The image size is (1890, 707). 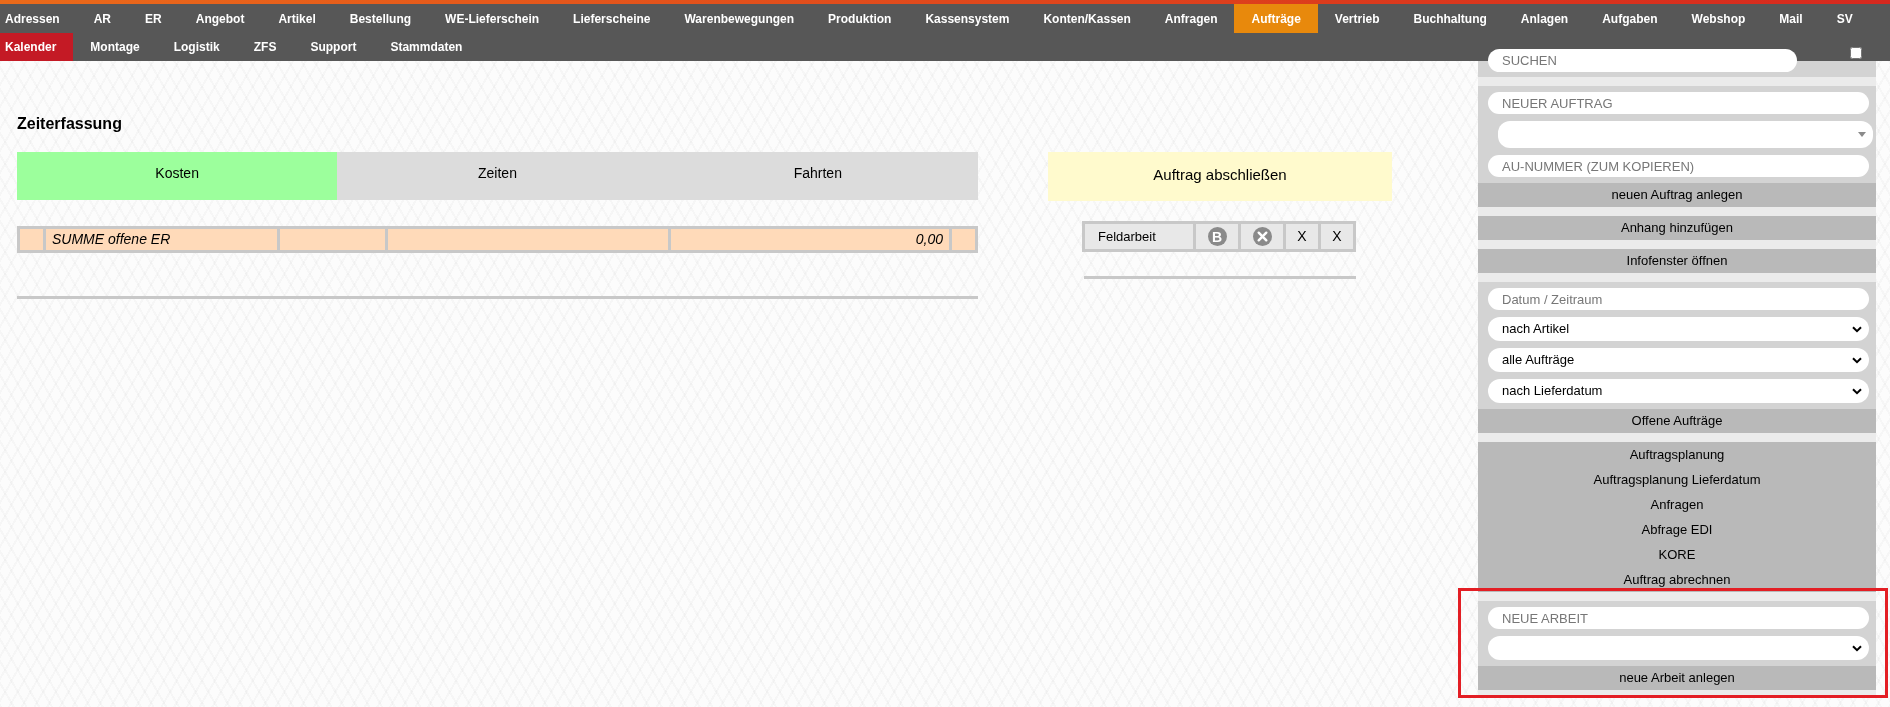 I want to click on sidebar-button: Anhang hinzufügen, so click(x=1677, y=228).